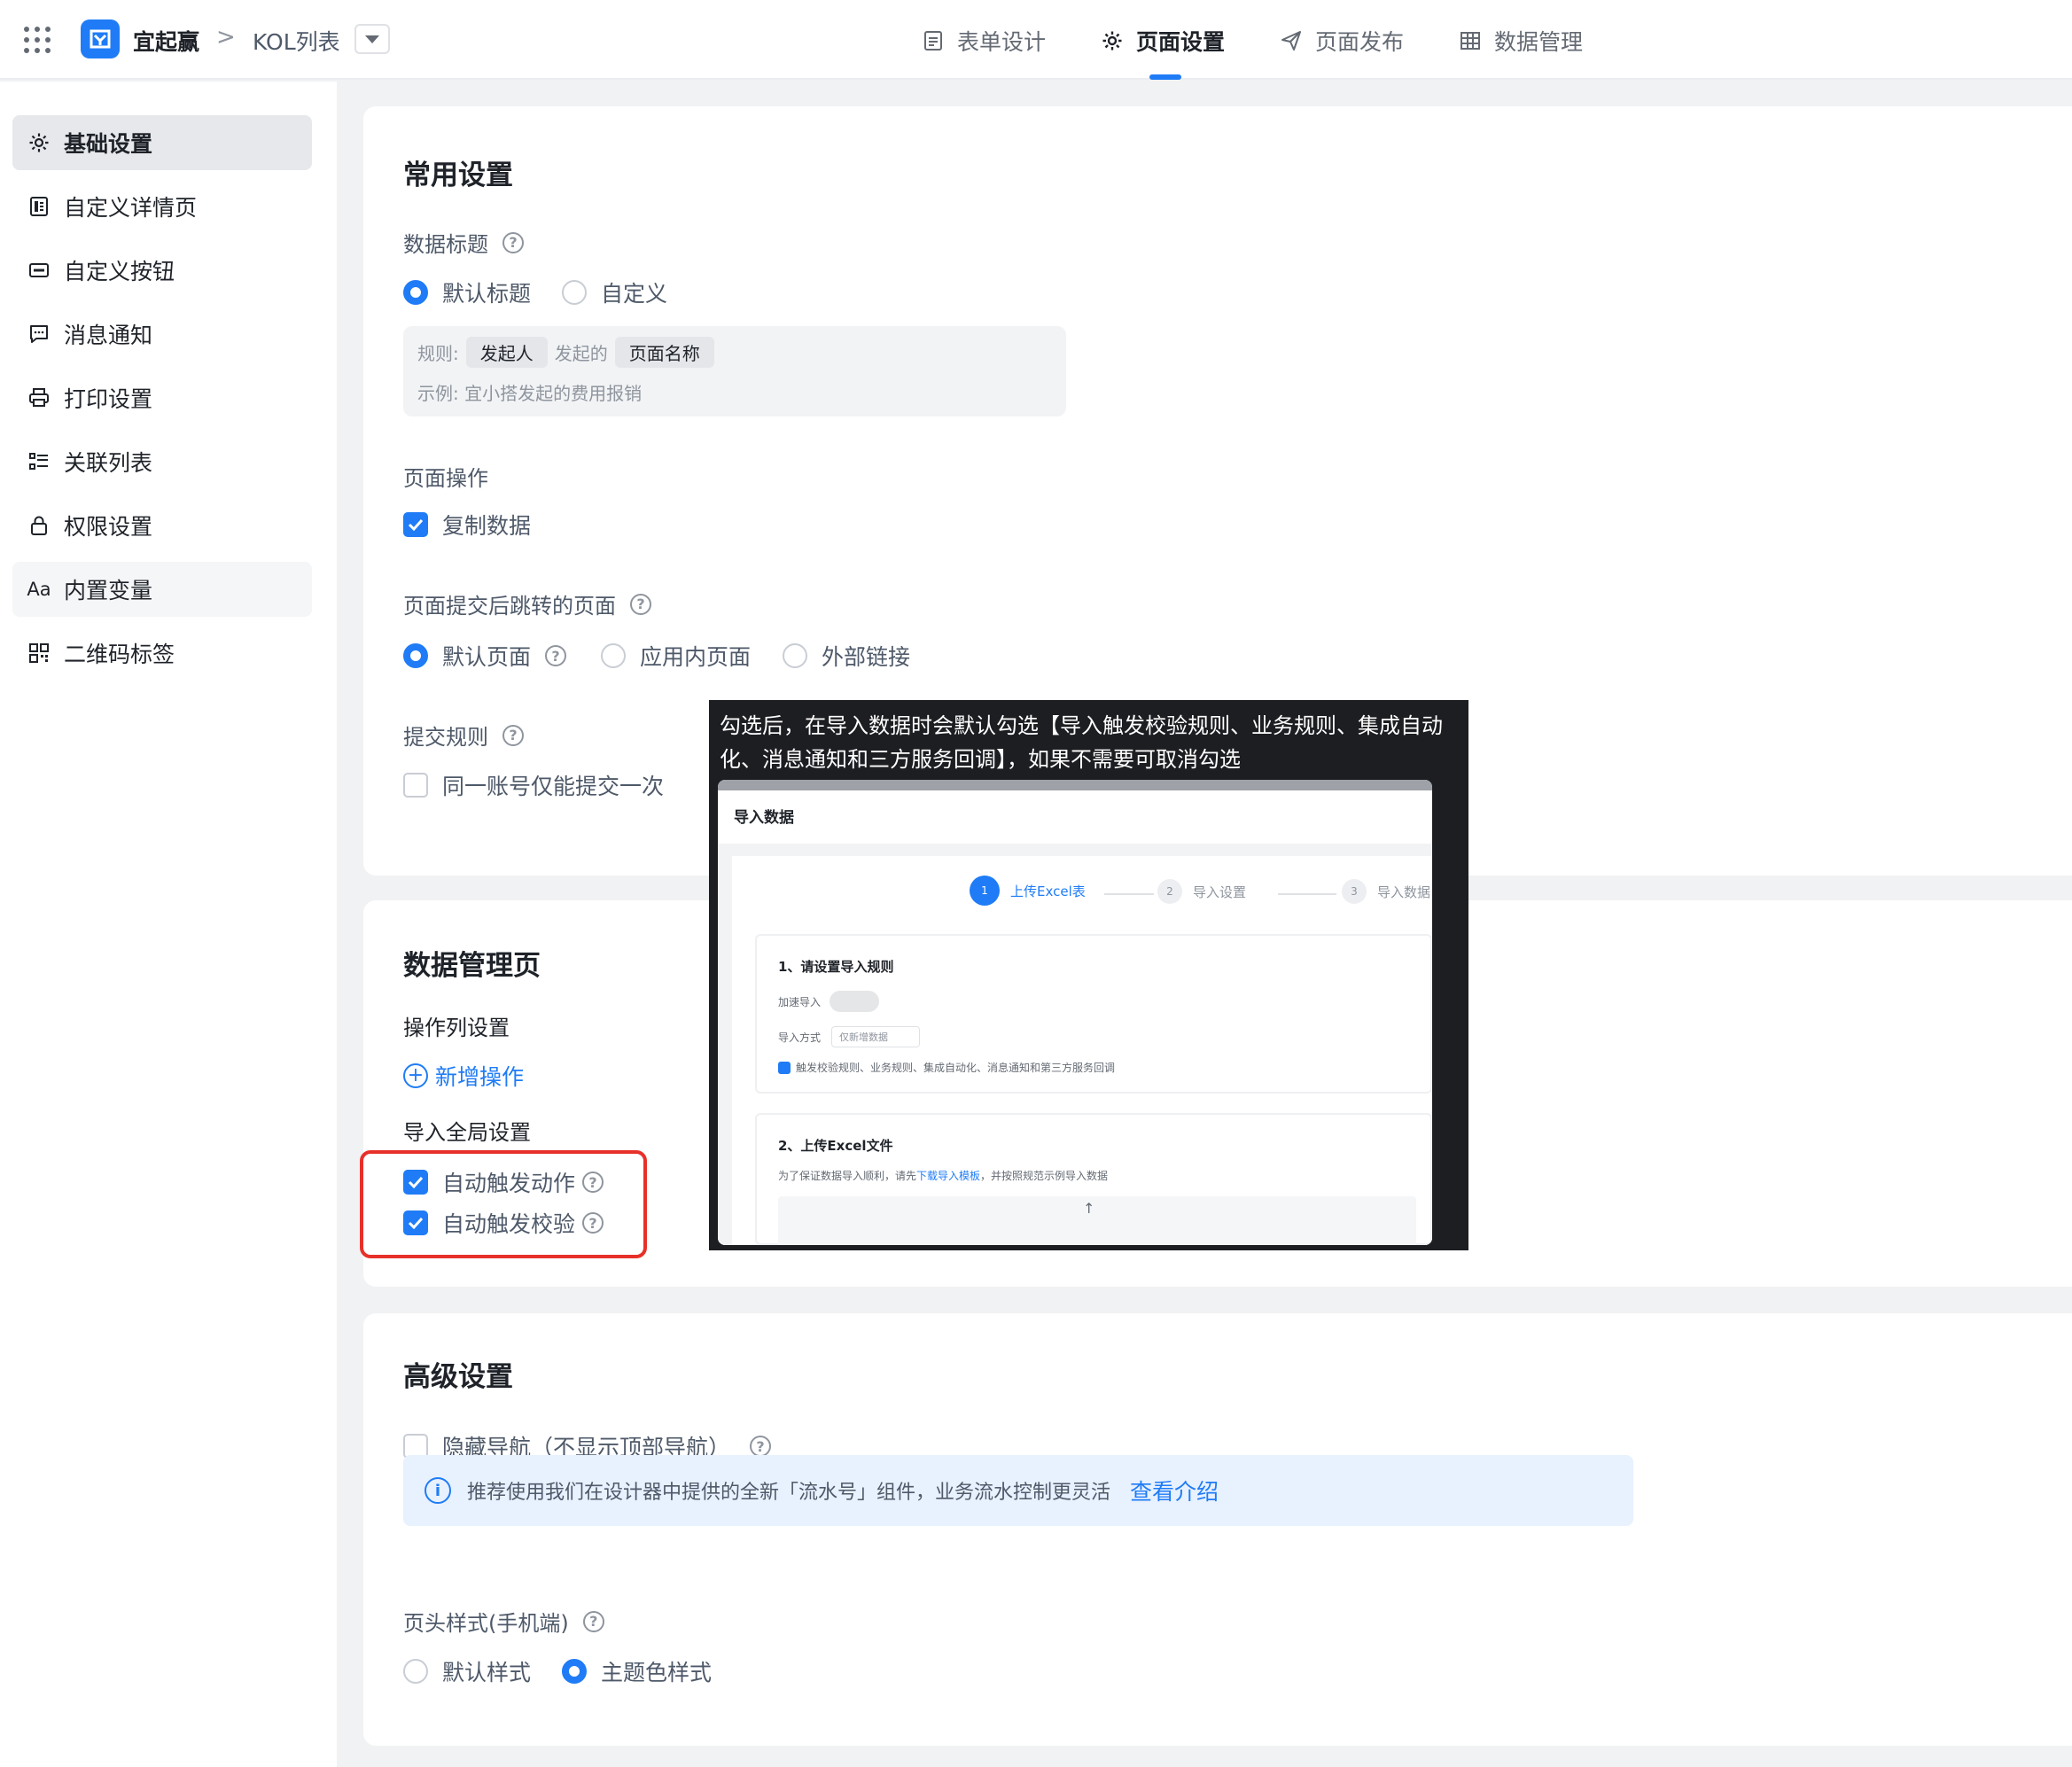  I want to click on rule-example: 示例: 宜小搭发起的费用报销, so click(530, 393).